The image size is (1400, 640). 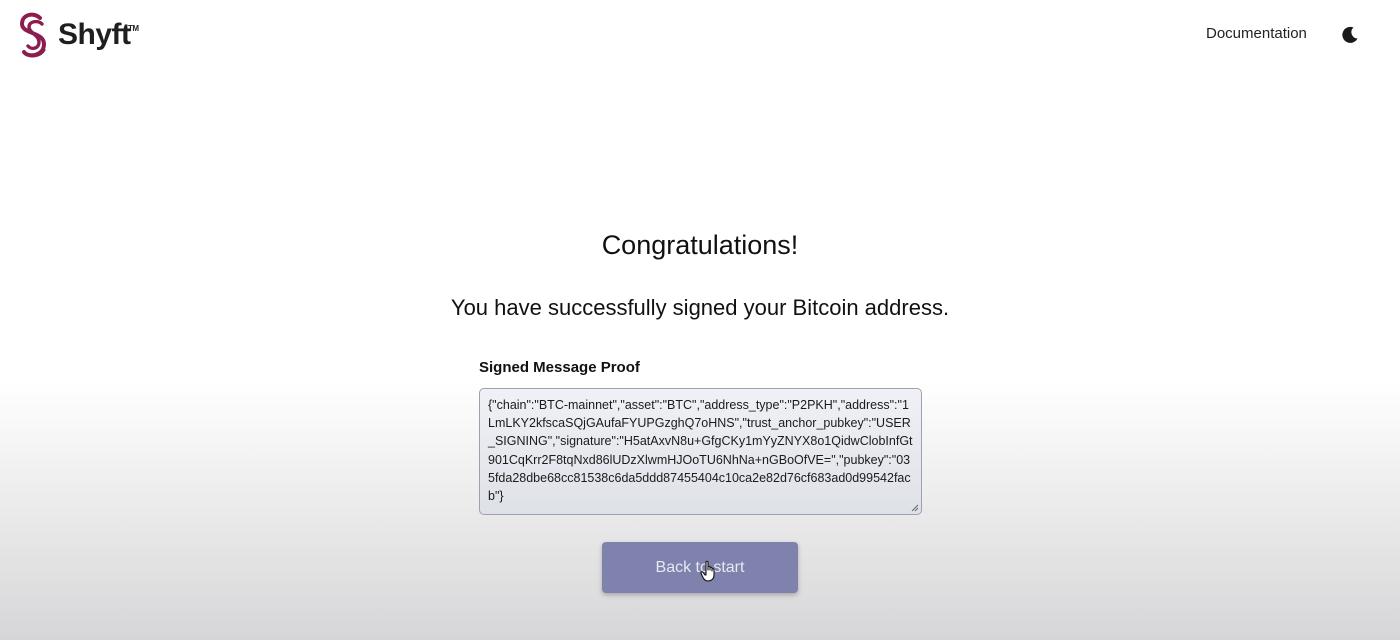 What do you see at coordinates (559, 367) in the screenshot?
I see `proof-label: Signed Message Proof` at bounding box center [559, 367].